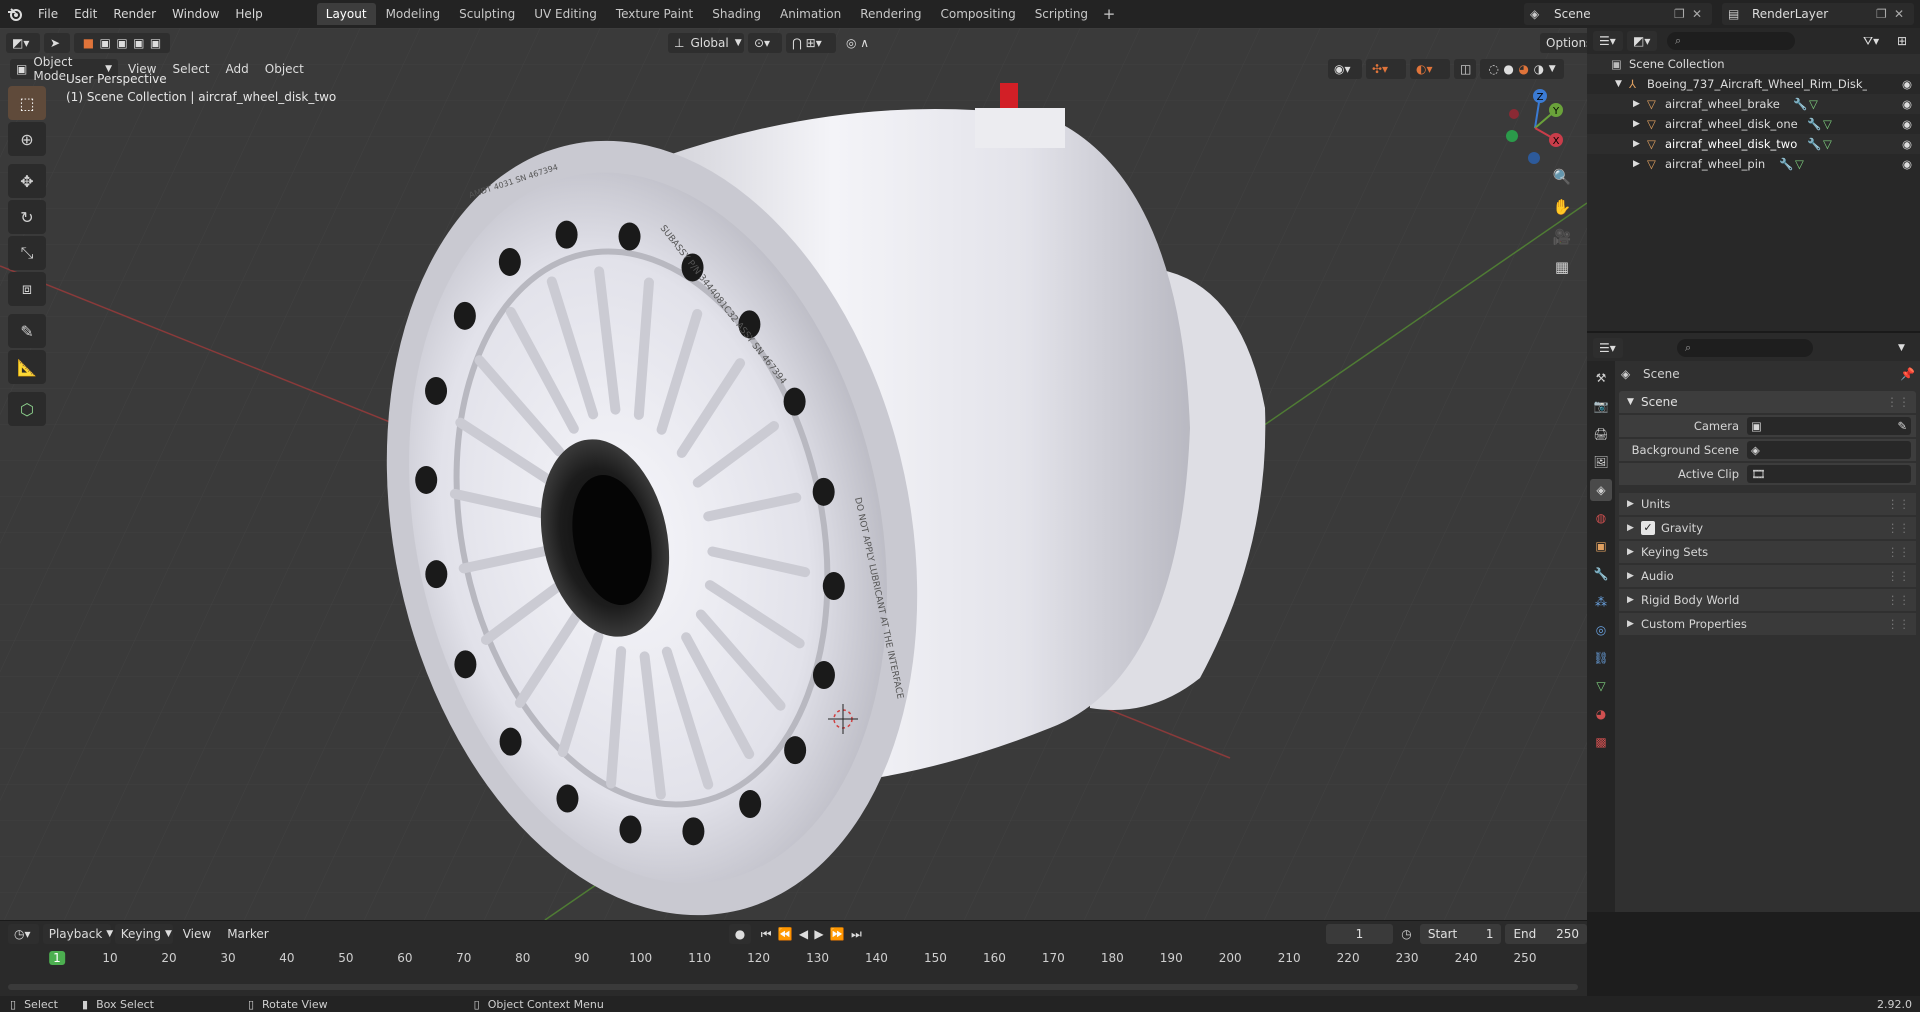 This screenshot has height=1012, width=1920. What do you see at coordinates (1460, 934) in the screenshot?
I see `start-frame-field: Start 1` at bounding box center [1460, 934].